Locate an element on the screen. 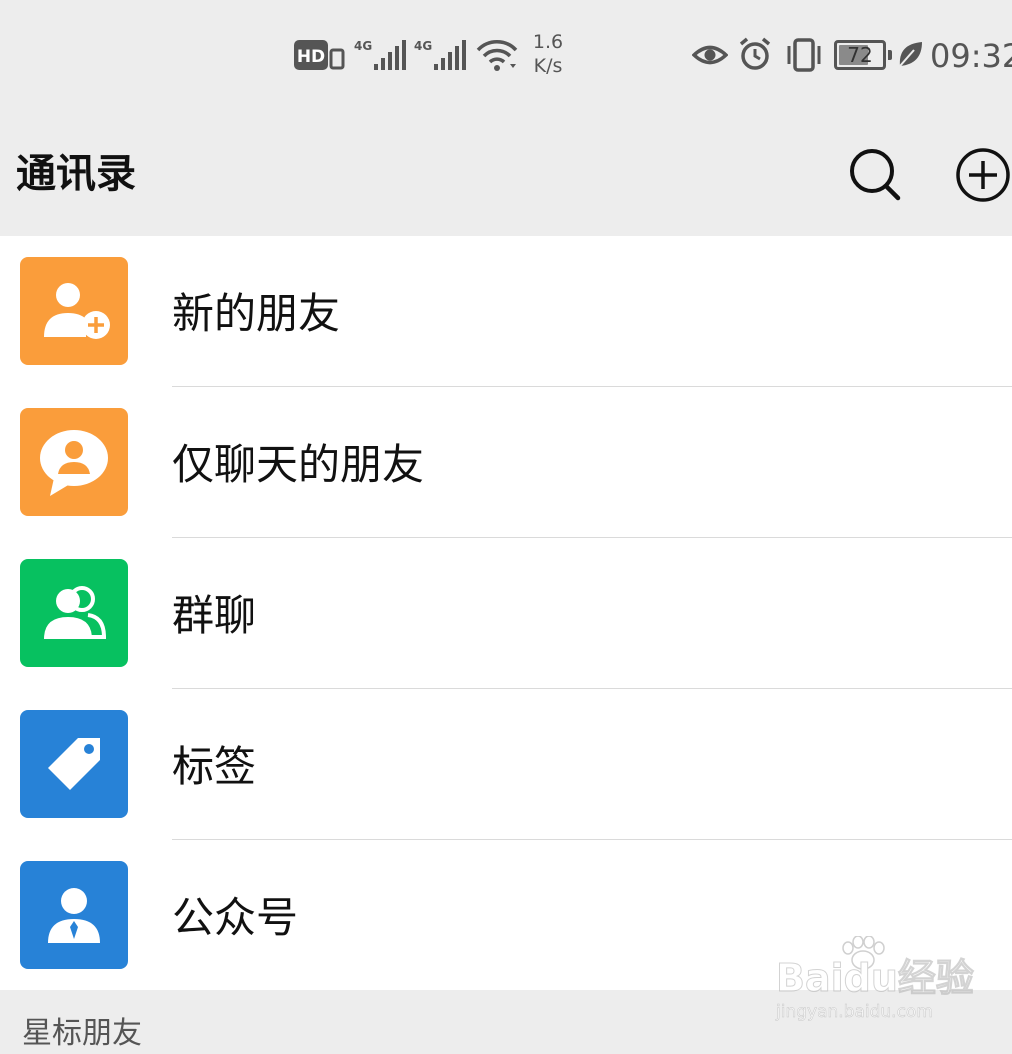 This screenshot has height=1054, width=1012. starred-friends-title: 星标朋友 is located at coordinates (82, 1033).